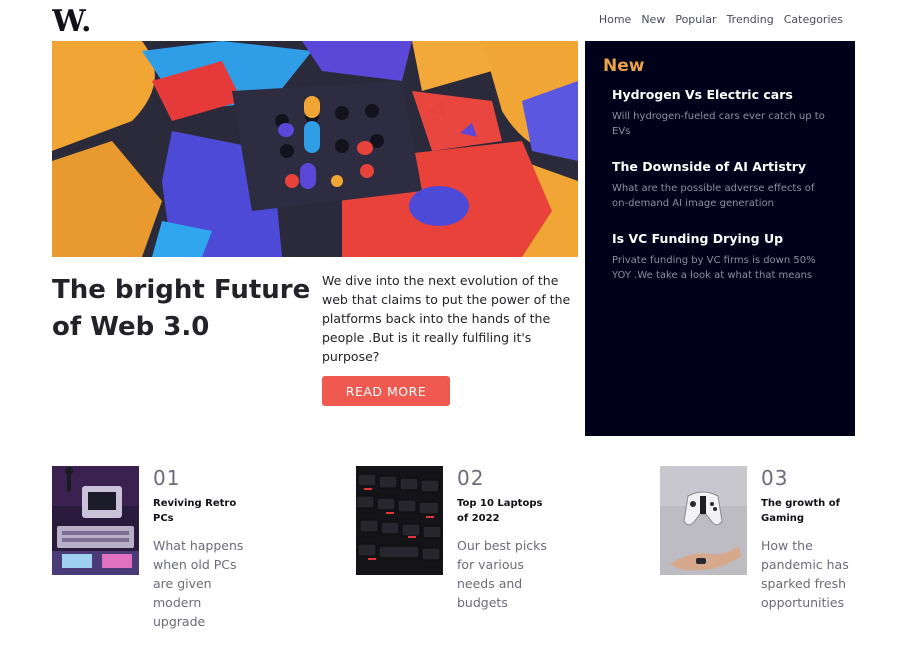 The height and width of the screenshot is (659, 900). I want to click on nav-popular: Popular, so click(695, 19).